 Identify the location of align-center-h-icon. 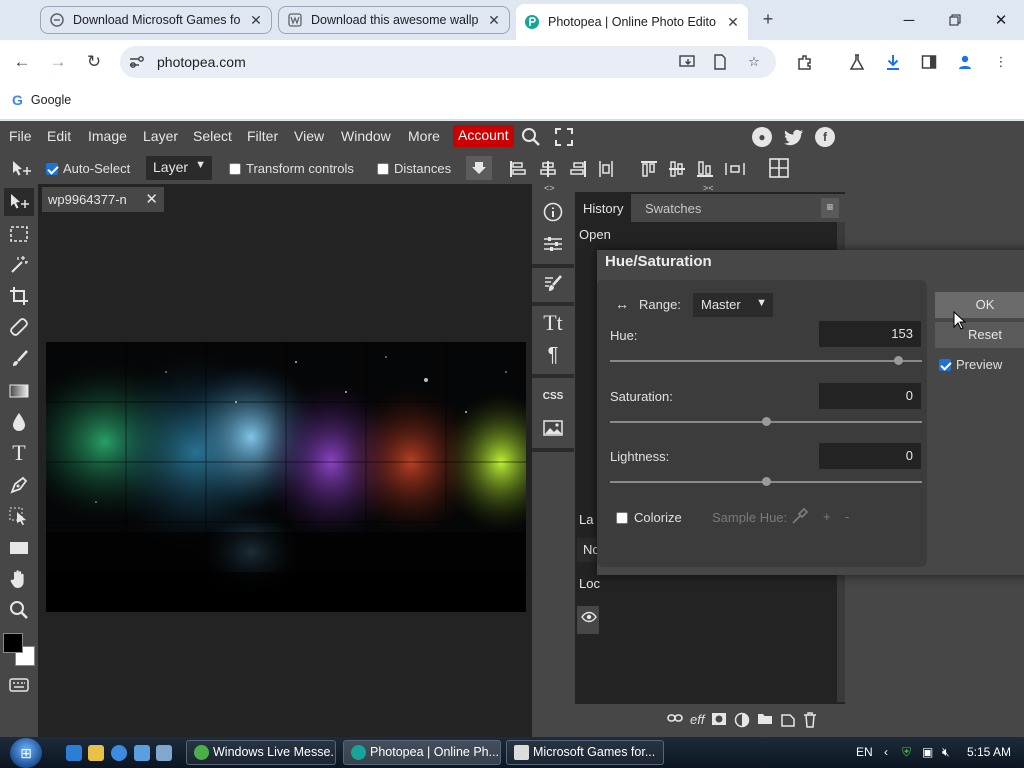
(548, 169).